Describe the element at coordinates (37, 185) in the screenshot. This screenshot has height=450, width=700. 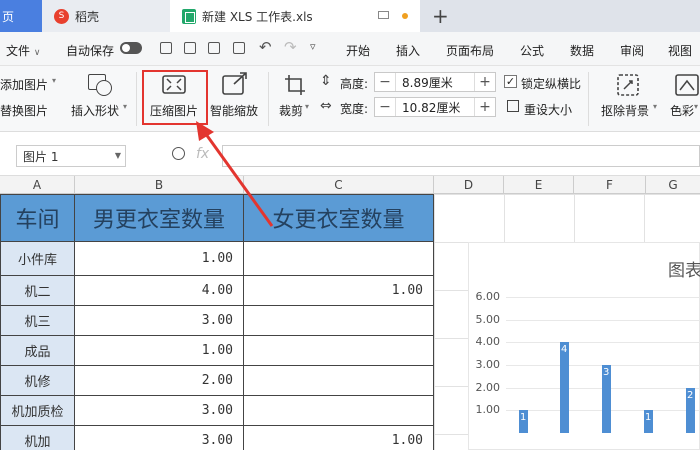
I see `column-header-a: A` at that location.